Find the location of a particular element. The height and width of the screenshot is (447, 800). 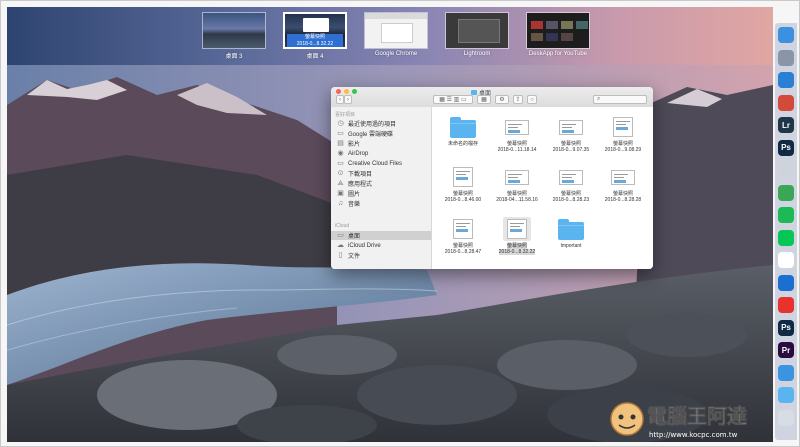

file-item: 螢幕快照 2018-0...8.28.28 is located at coordinates (623, 184).